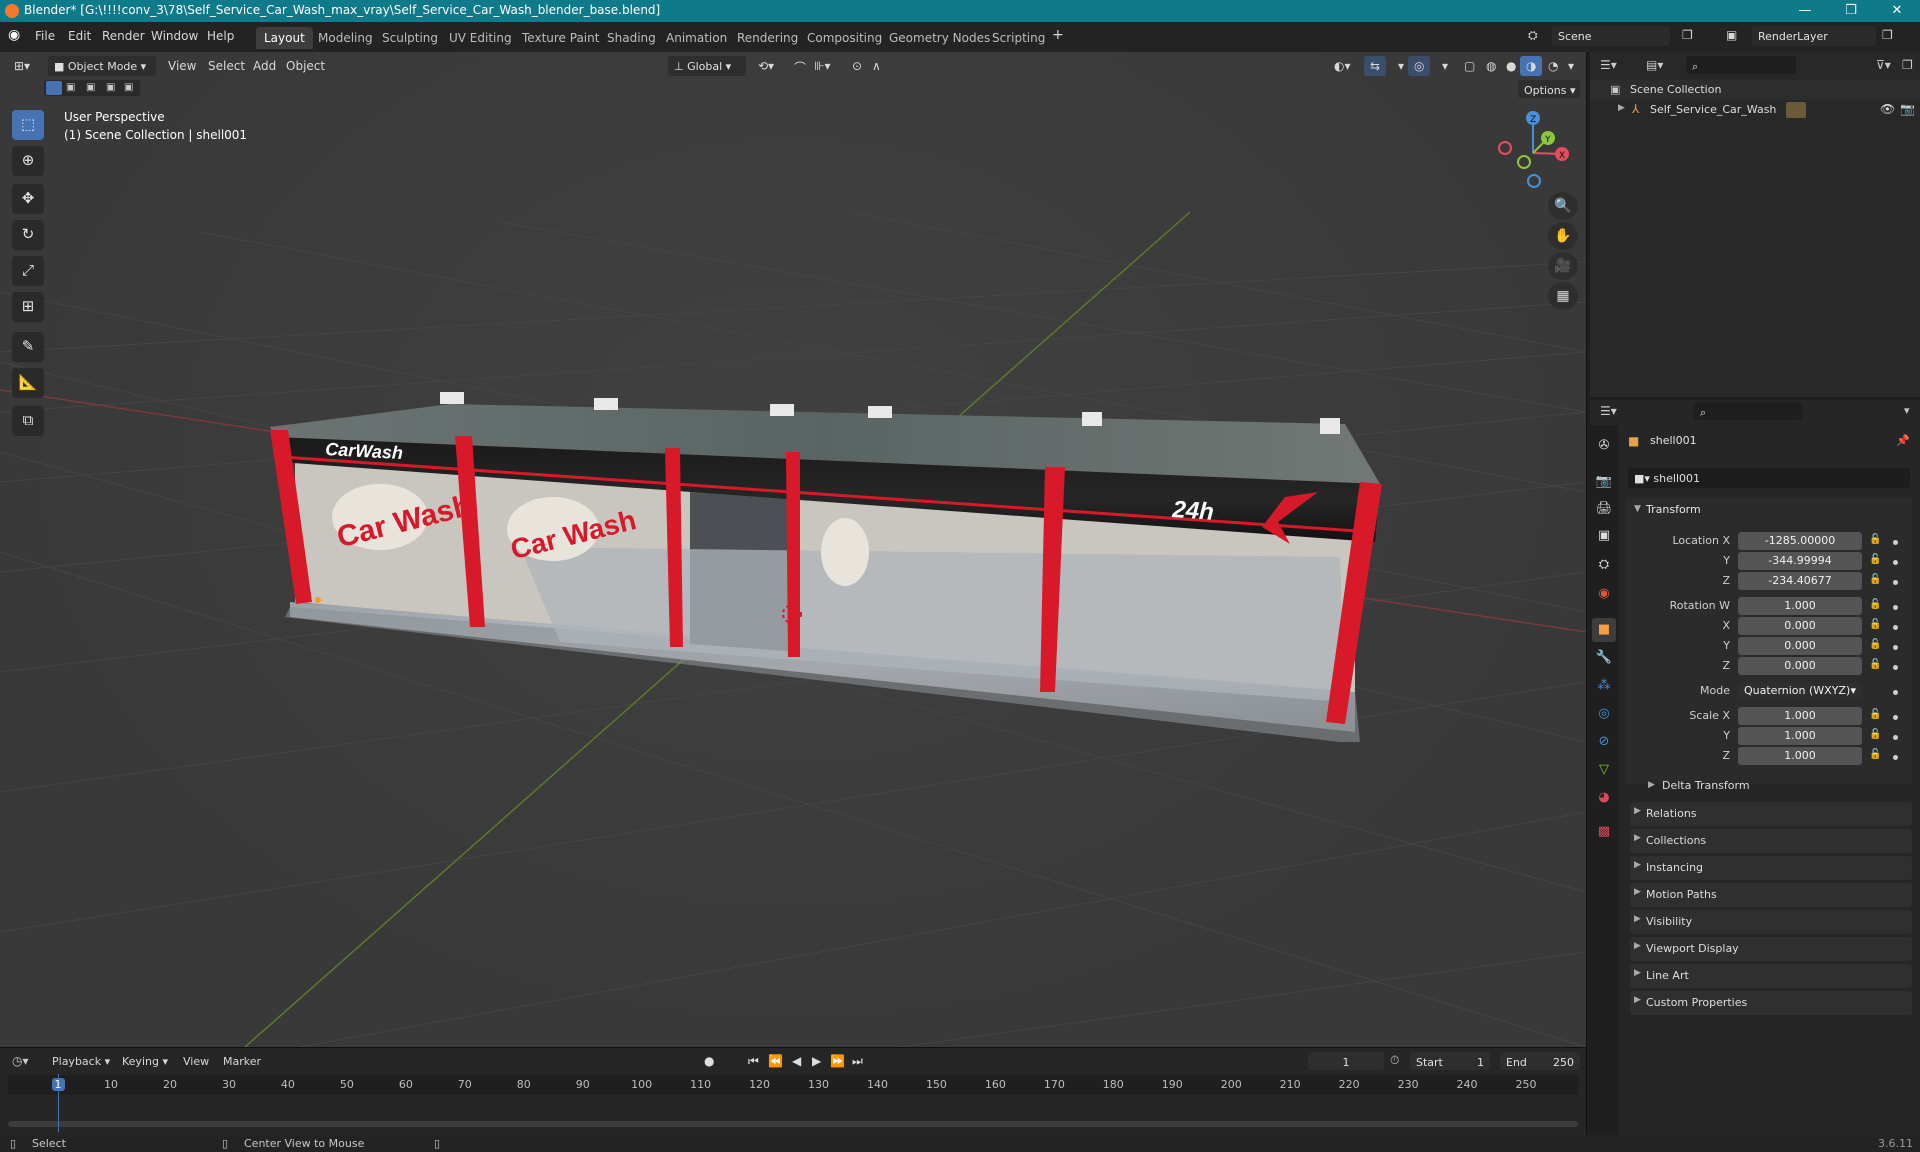 The image size is (1920, 1152). Describe the element at coordinates (1800, 581) in the screenshot. I see `location-z-field: -234.40677` at that location.